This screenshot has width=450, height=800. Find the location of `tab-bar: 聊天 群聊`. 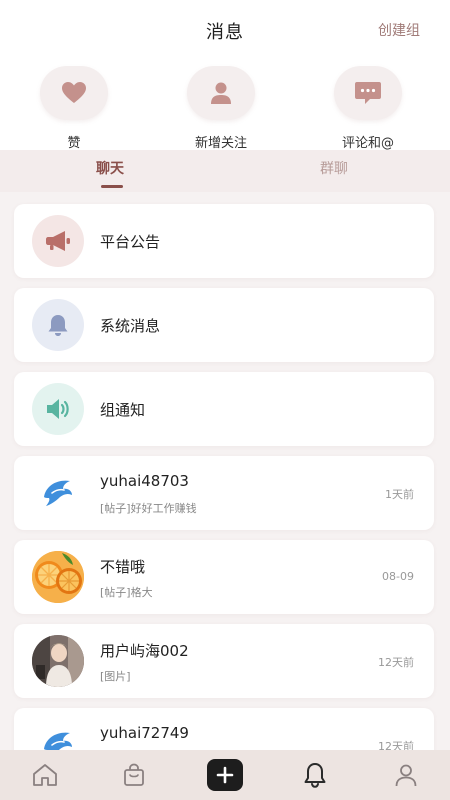

tab-bar: 聊天 群聊 is located at coordinates (225, 171).